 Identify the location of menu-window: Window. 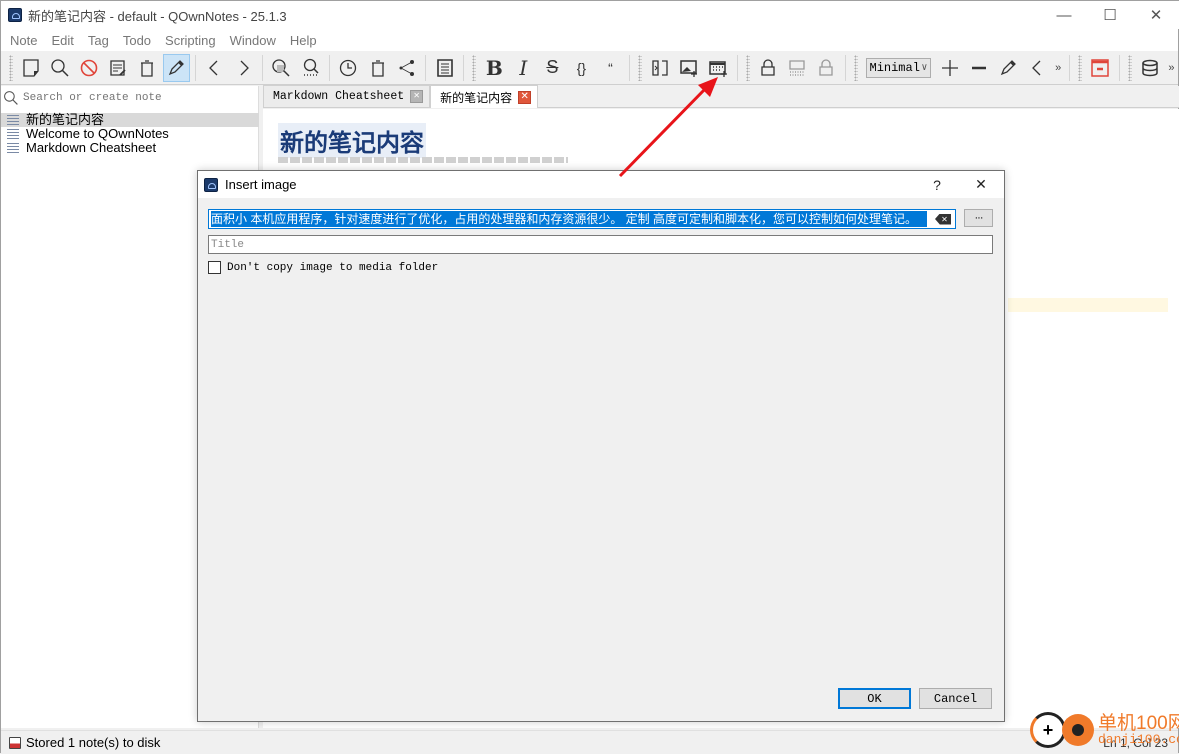
(253, 40).